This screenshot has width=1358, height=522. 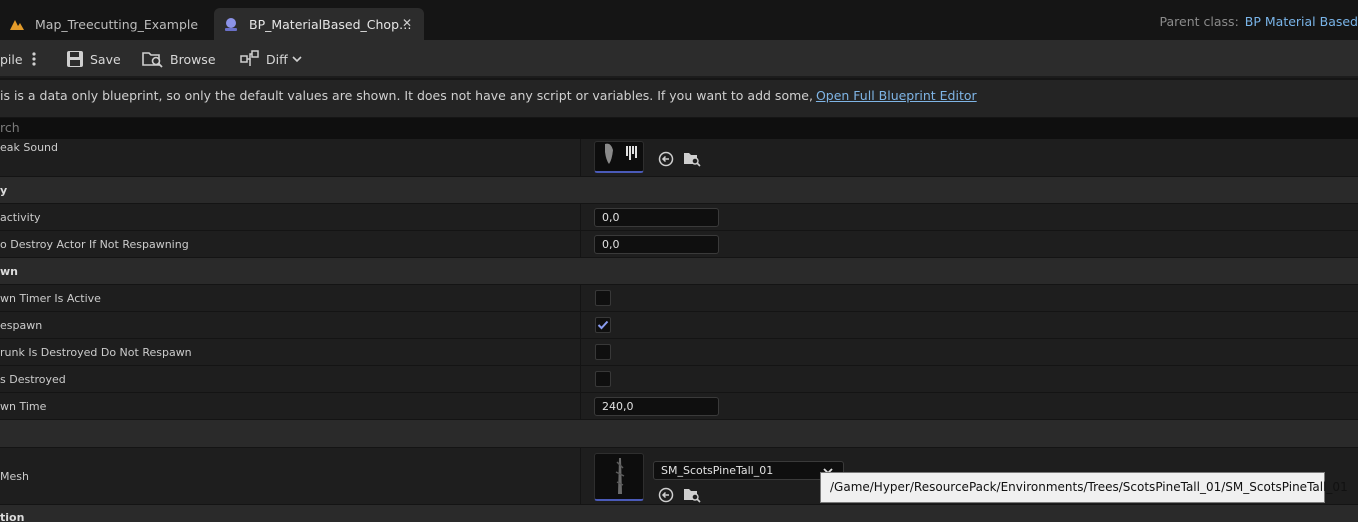 I want to click on mesh-asset-thumbnail, so click(x=619, y=477).